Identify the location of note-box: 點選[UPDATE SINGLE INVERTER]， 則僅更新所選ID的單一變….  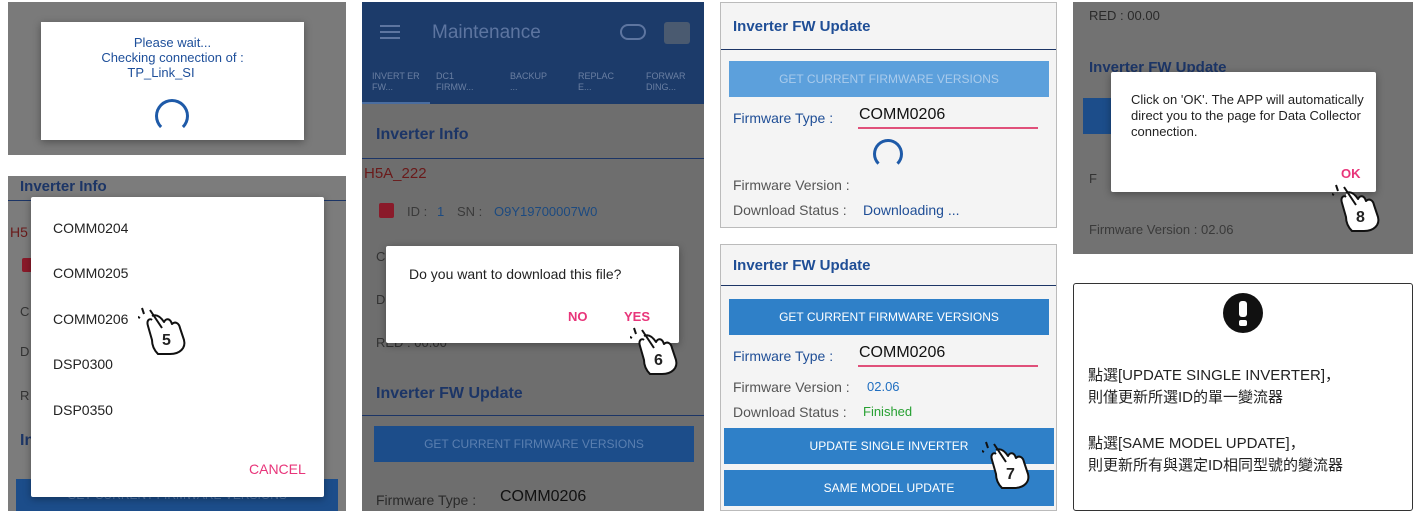
(1243, 397).